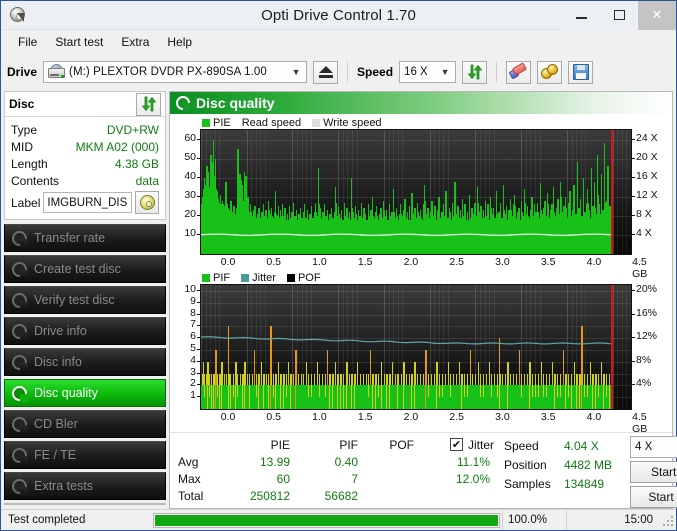  Describe the element at coordinates (424, 267) in the screenshot. I see `pie-x-axis: 0.0 0.5 1.0 1.5 2.0 2.5 3.0 3.5 4.0 4.5 GB` at that location.